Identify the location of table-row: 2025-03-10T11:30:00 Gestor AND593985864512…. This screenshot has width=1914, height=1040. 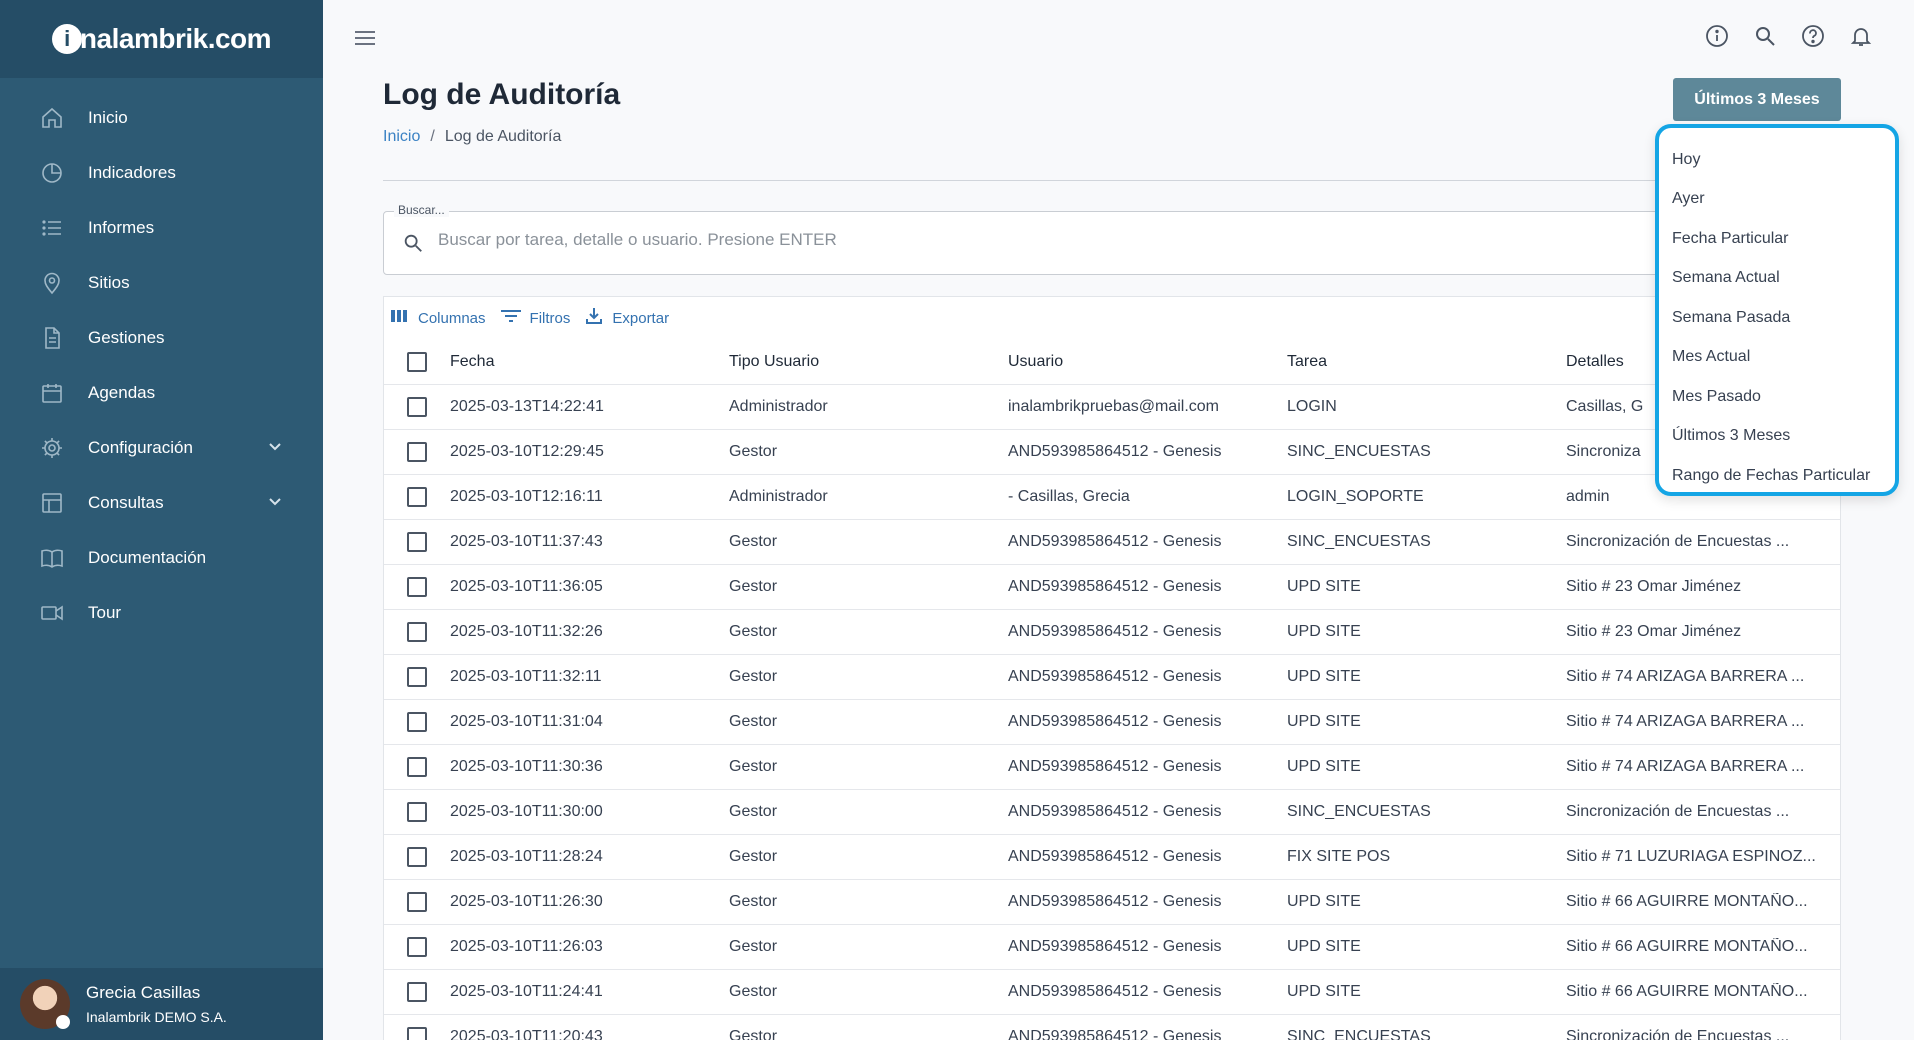
(1112, 812).